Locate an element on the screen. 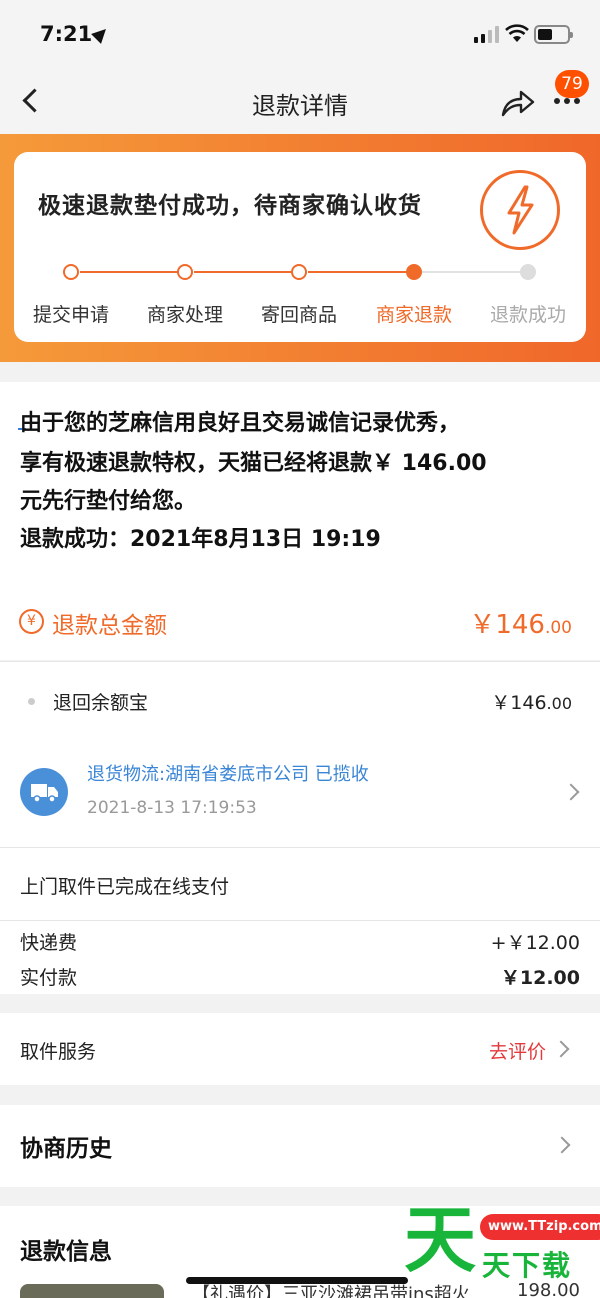 The width and height of the screenshot is (600, 1298). message-count-badge: 79 is located at coordinates (572, 84).